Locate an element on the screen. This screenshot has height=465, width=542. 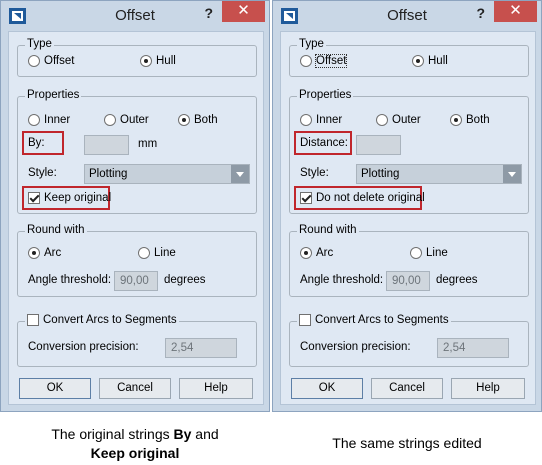
left-caption-by: By is located at coordinates (182, 434).